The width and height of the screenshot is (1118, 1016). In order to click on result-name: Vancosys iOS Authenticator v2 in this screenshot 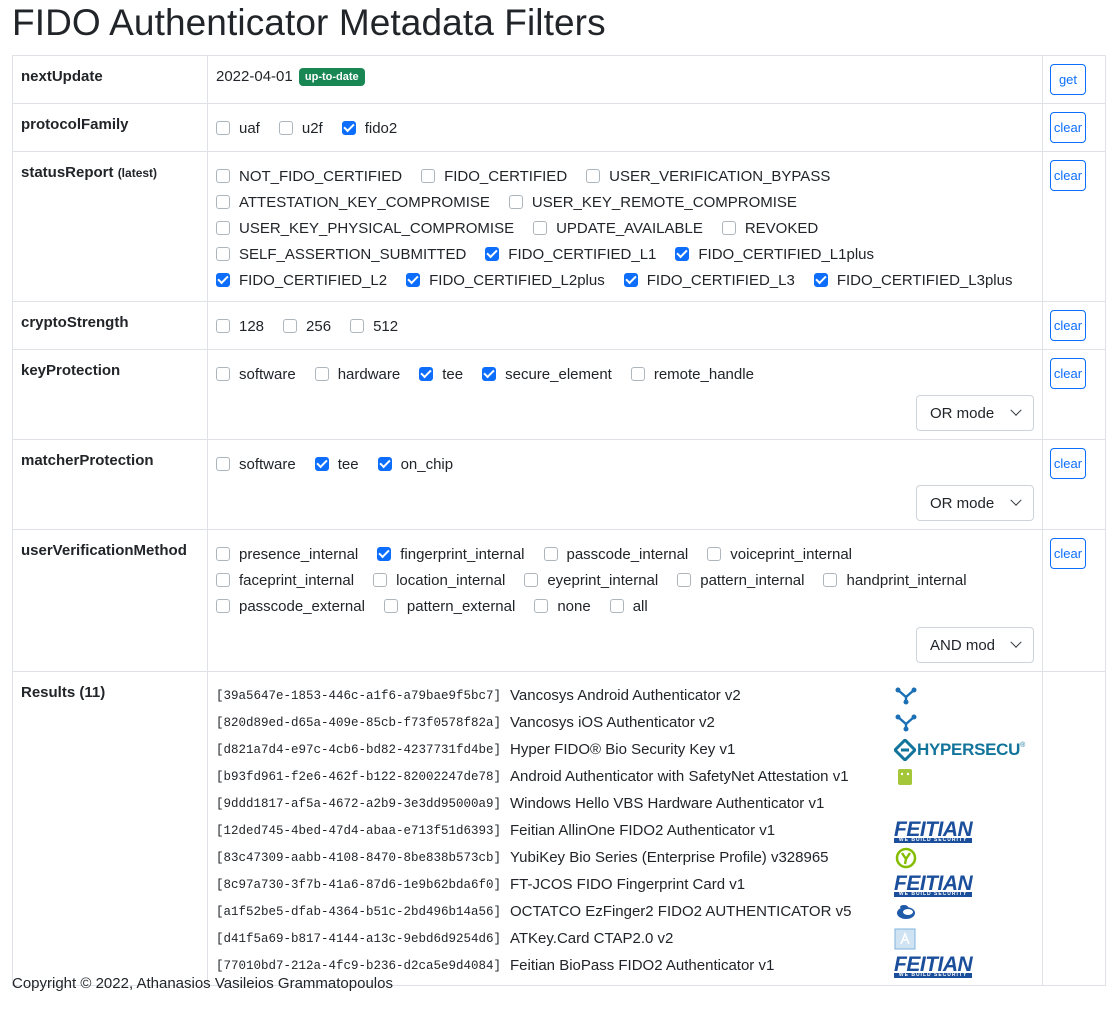, I will do `click(702, 722)`.